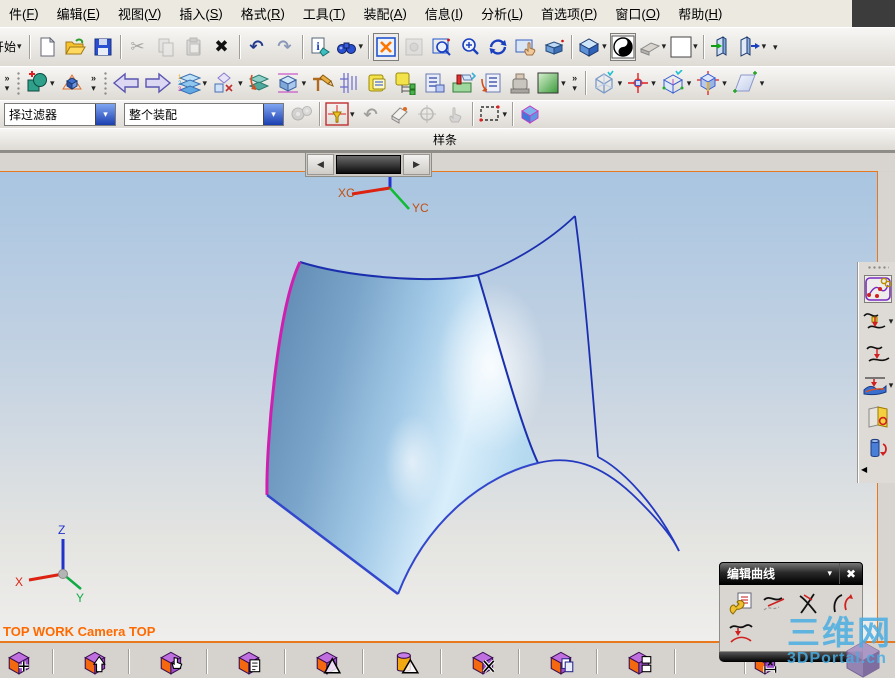 This screenshot has height=678, width=895. I want to click on rectangle-select-icon: ▾, so click(493, 114).